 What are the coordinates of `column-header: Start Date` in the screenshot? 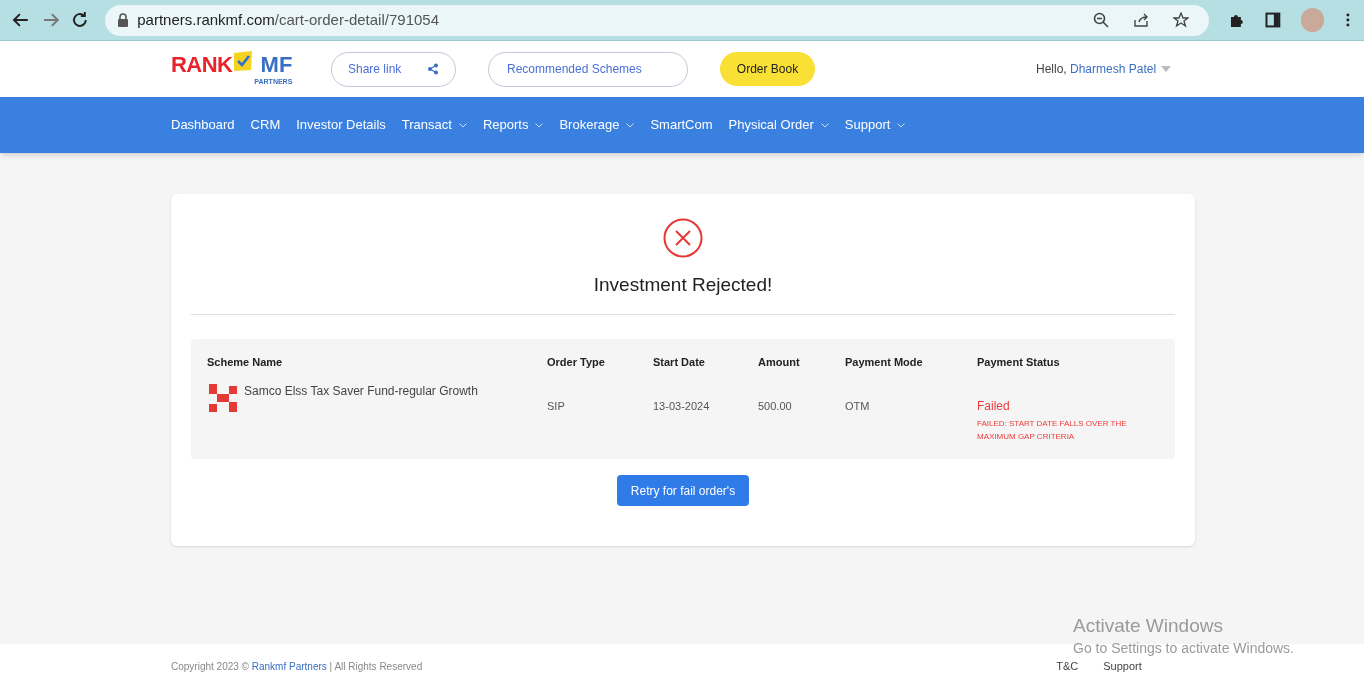 It's located at (679, 362).